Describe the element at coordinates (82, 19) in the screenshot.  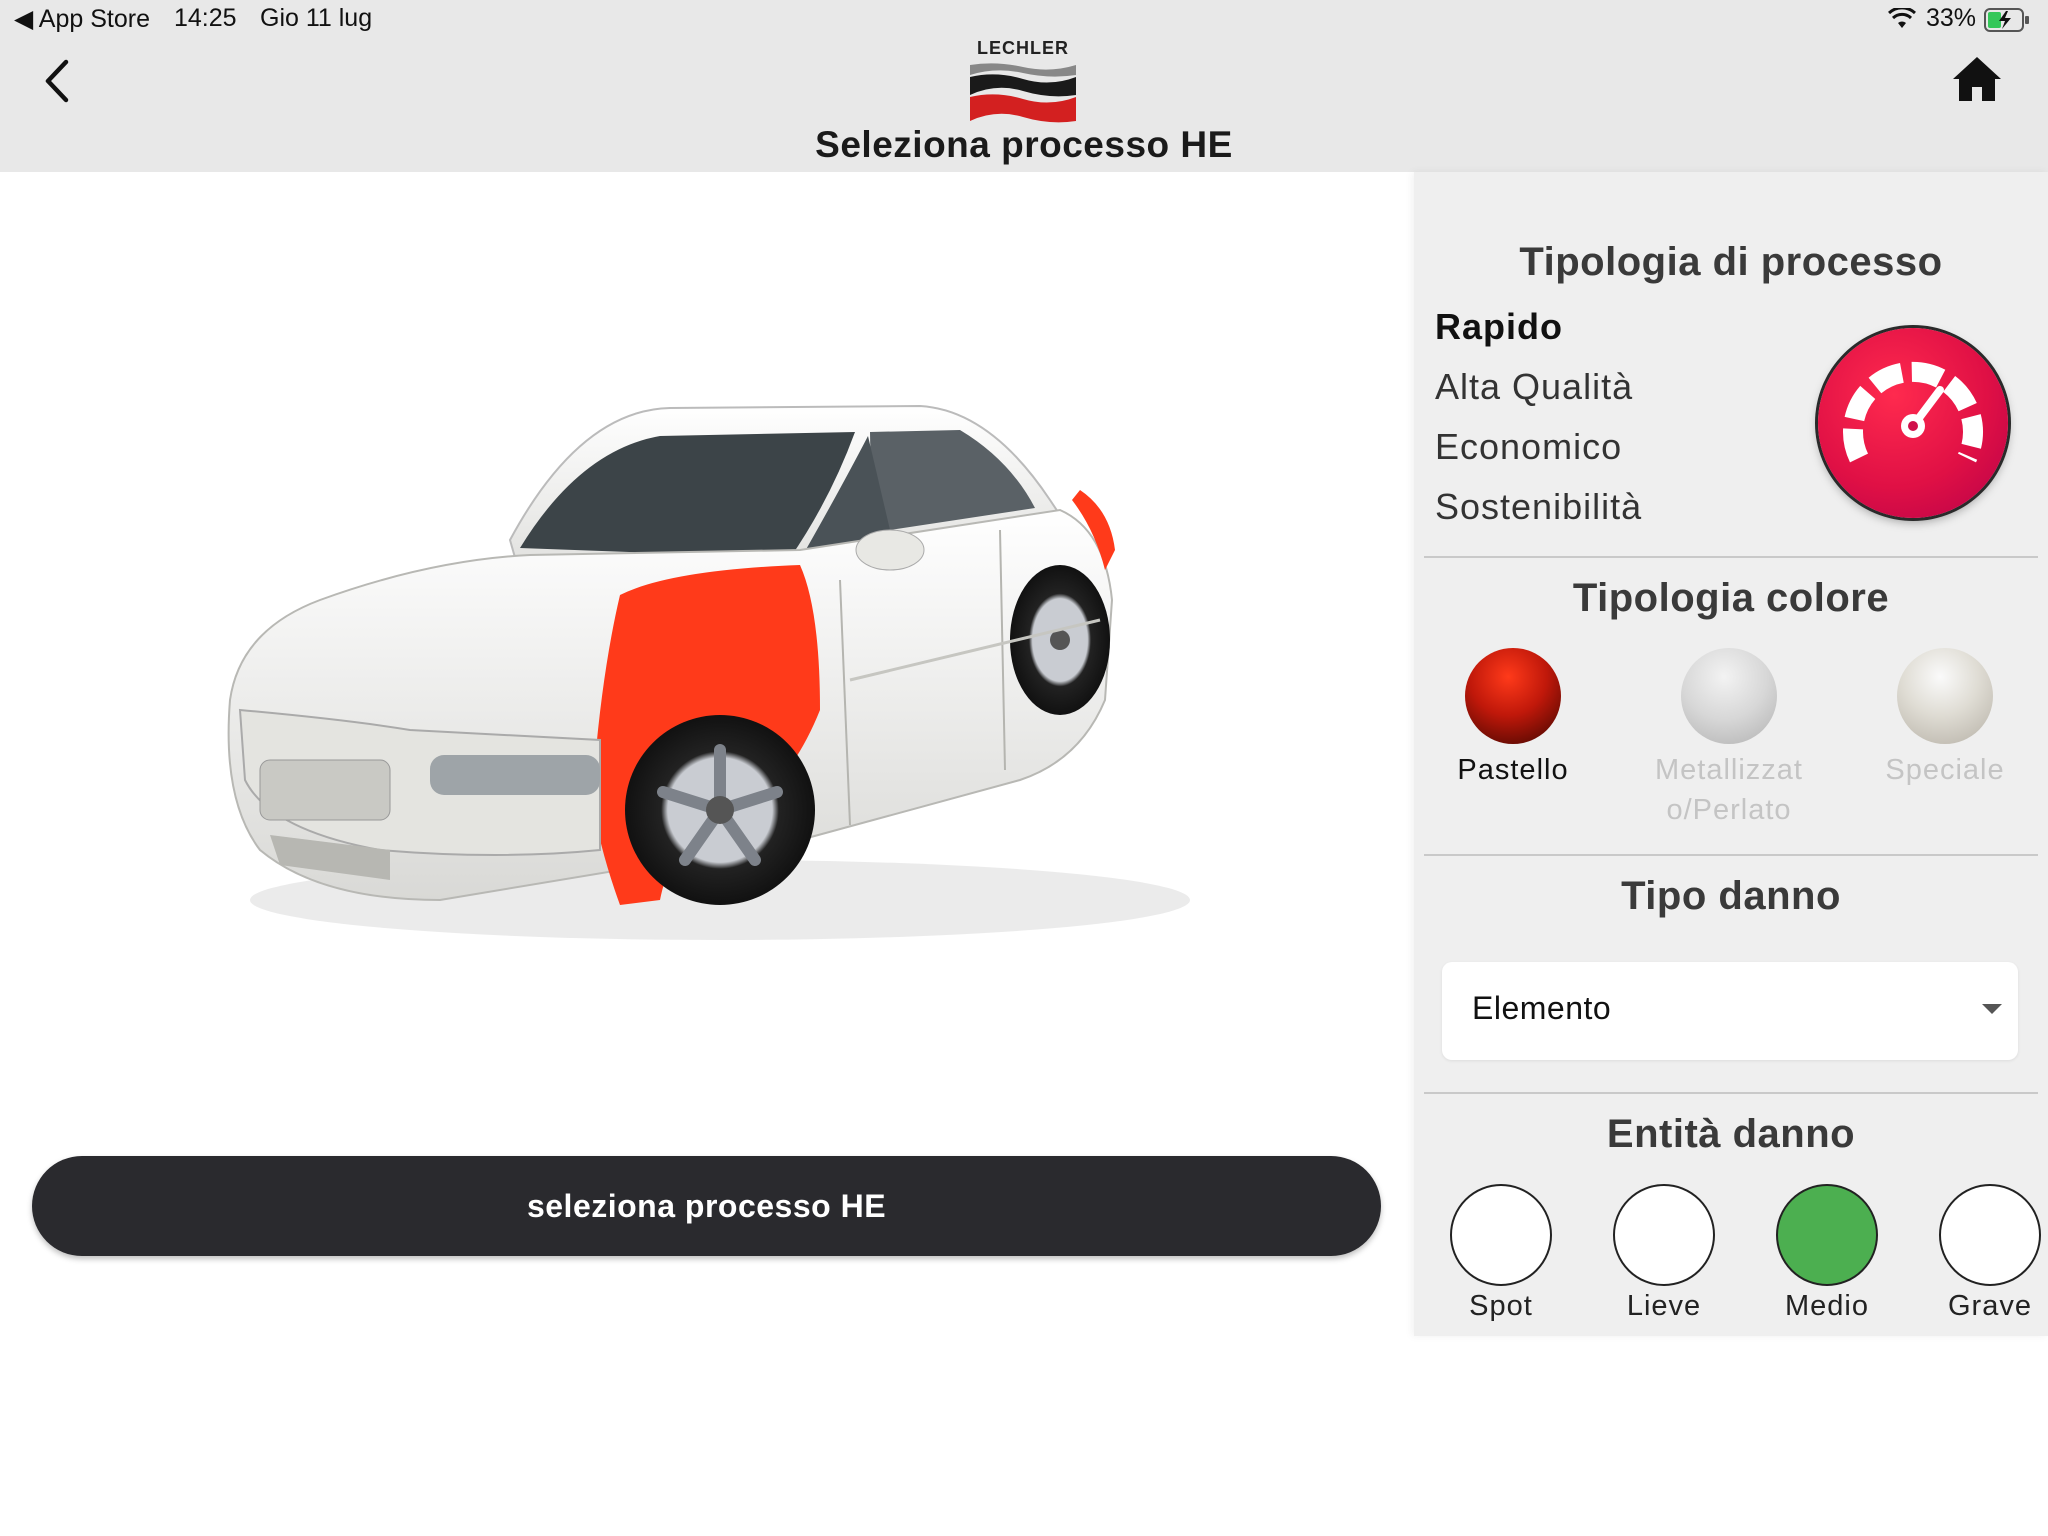
I see `status-back-app: ◀ App Store` at that location.